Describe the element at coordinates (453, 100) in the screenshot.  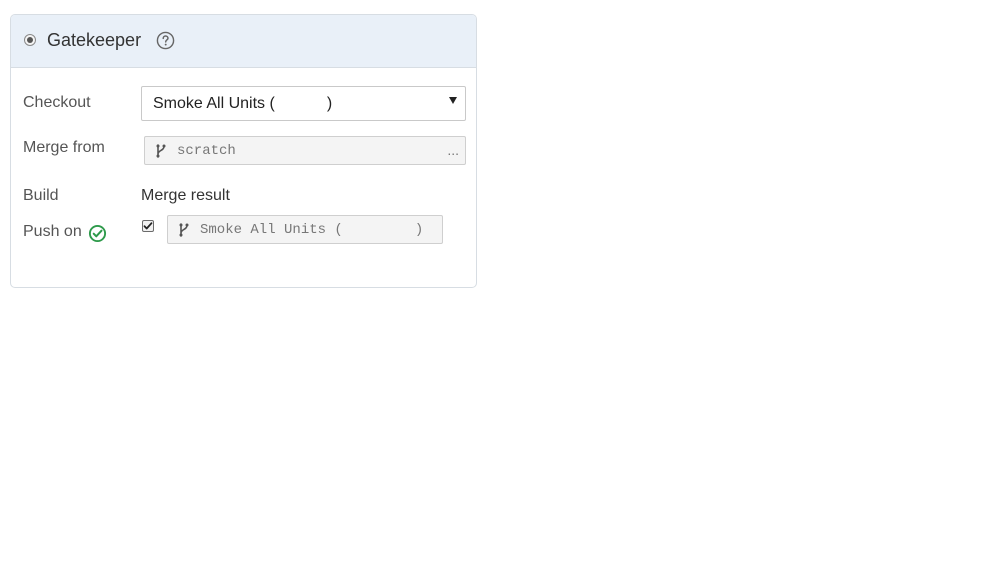
I see `chevron-down-icon` at that location.